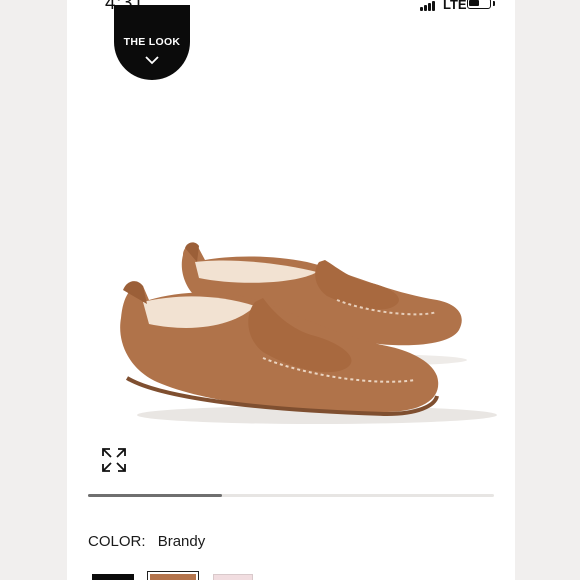  I want to click on selected-color-value: Brandy, so click(181, 541).